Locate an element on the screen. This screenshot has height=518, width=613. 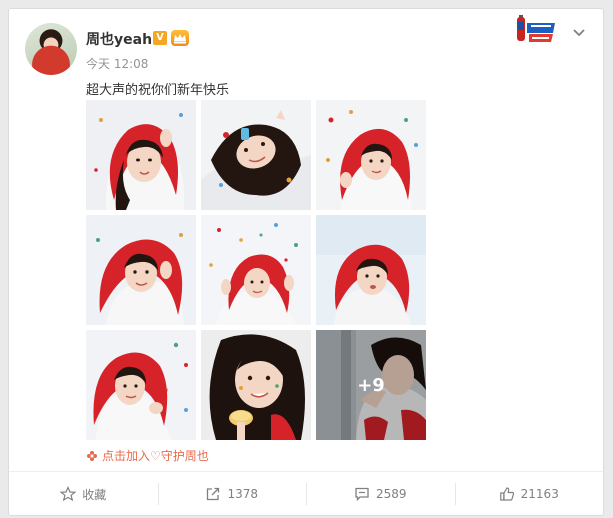
chevron-down-icon is located at coordinates (579, 32).